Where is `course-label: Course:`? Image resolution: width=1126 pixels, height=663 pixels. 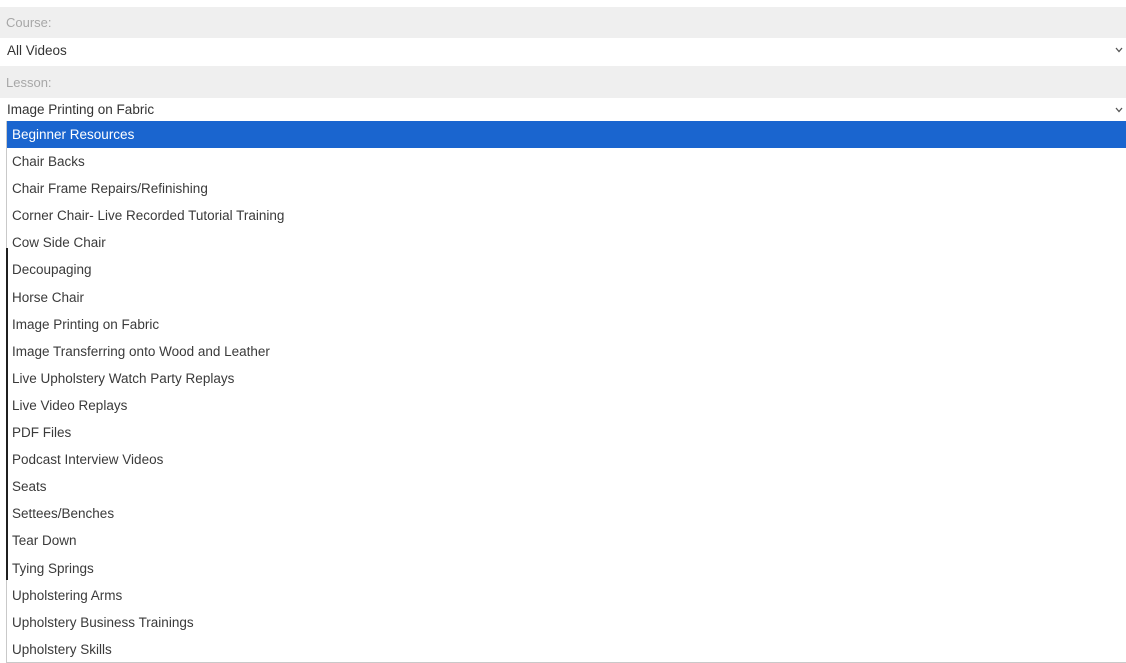 course-label: Course: is located at coordinates (563, 22).